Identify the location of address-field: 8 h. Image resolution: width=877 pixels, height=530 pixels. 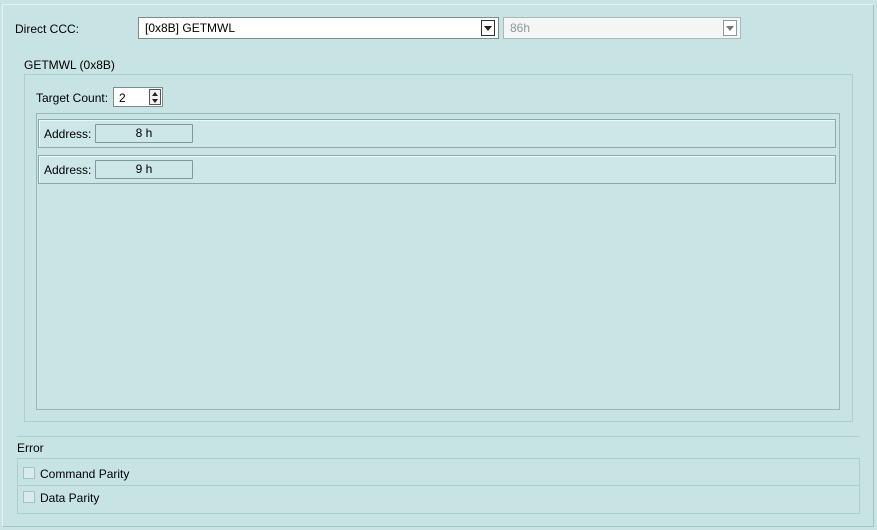
(144, 133).